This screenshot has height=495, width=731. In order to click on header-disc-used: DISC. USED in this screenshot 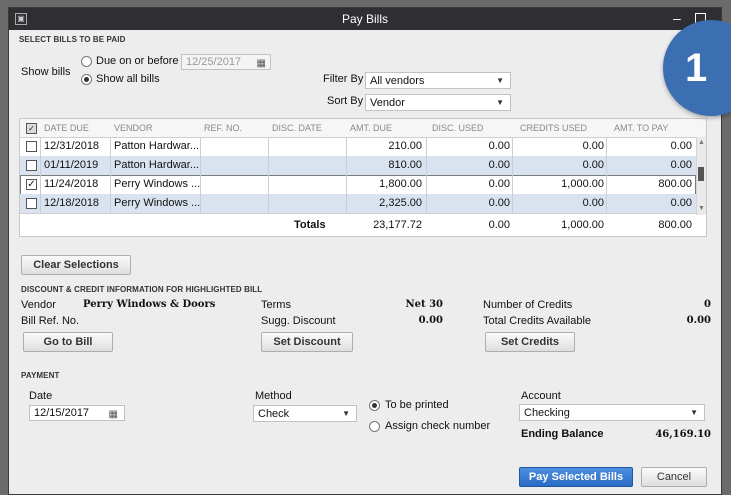, I will do `click(458, 128)`.